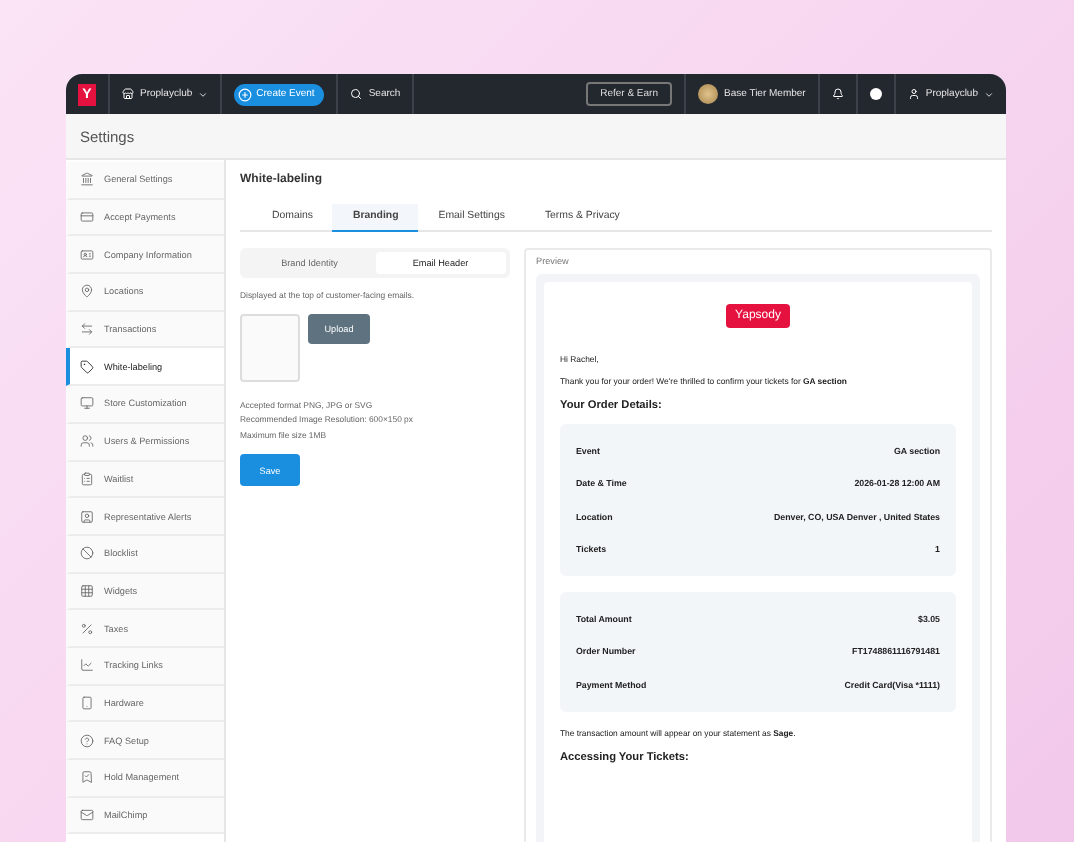  What do you see at coordinates (87, 403) in the screenshot?
I see `monitor-icon` at bounding box center [87, 403].